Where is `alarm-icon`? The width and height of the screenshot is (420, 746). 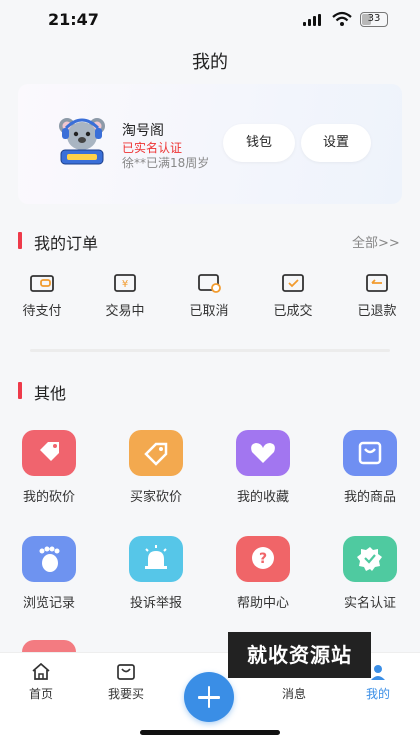
alarm-icon is located at coordinates (156, 559).